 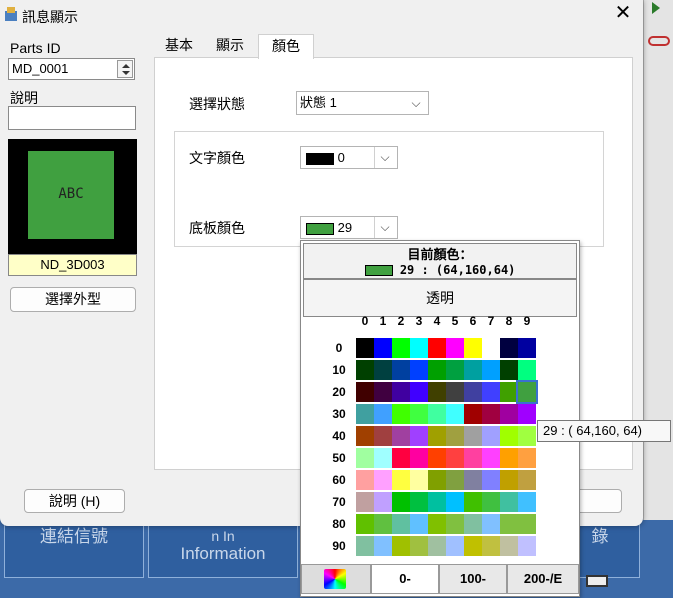 I want to click on close-button: ✕, so click(x=623, y=14).